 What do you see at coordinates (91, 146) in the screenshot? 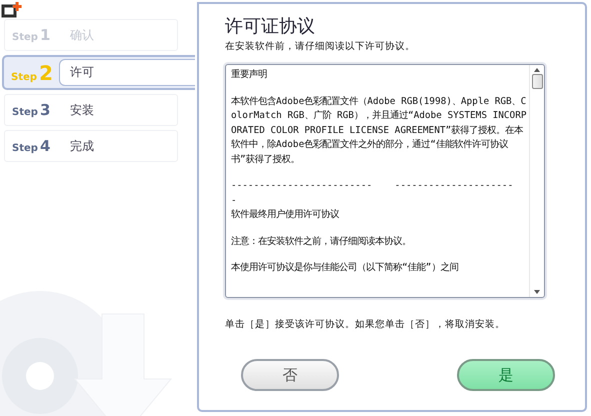
I see `step-tab: Step 4 完成` at bounding box center [91, 146].